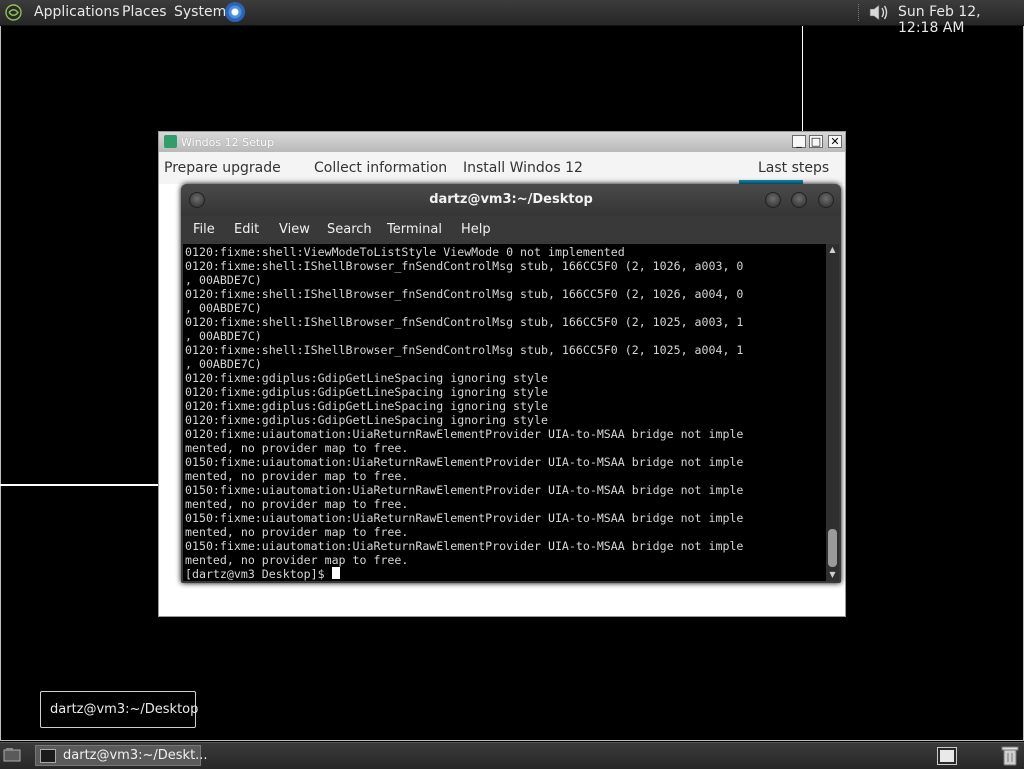 The height and width of the screenshot is (769, 1024). Describe the element at coordinates (414, 229) in the screenshot. I see `menu-terminal: Terminal` at that location.